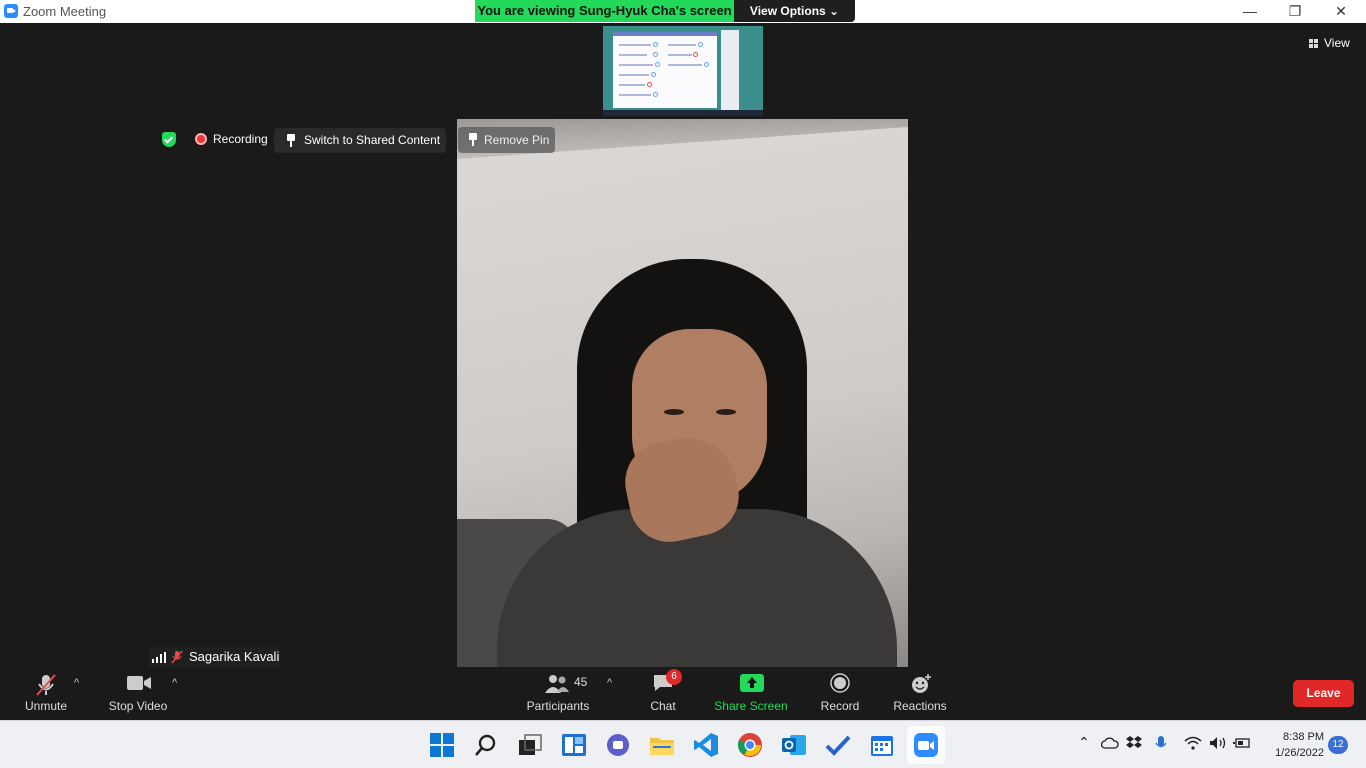 The width and height of the screenshot is (1366, 768). Describe the element at coordinates (1289, 745) in the screenshot. I see `system-clock: 8:38 PM 1/26/2022` at that location.